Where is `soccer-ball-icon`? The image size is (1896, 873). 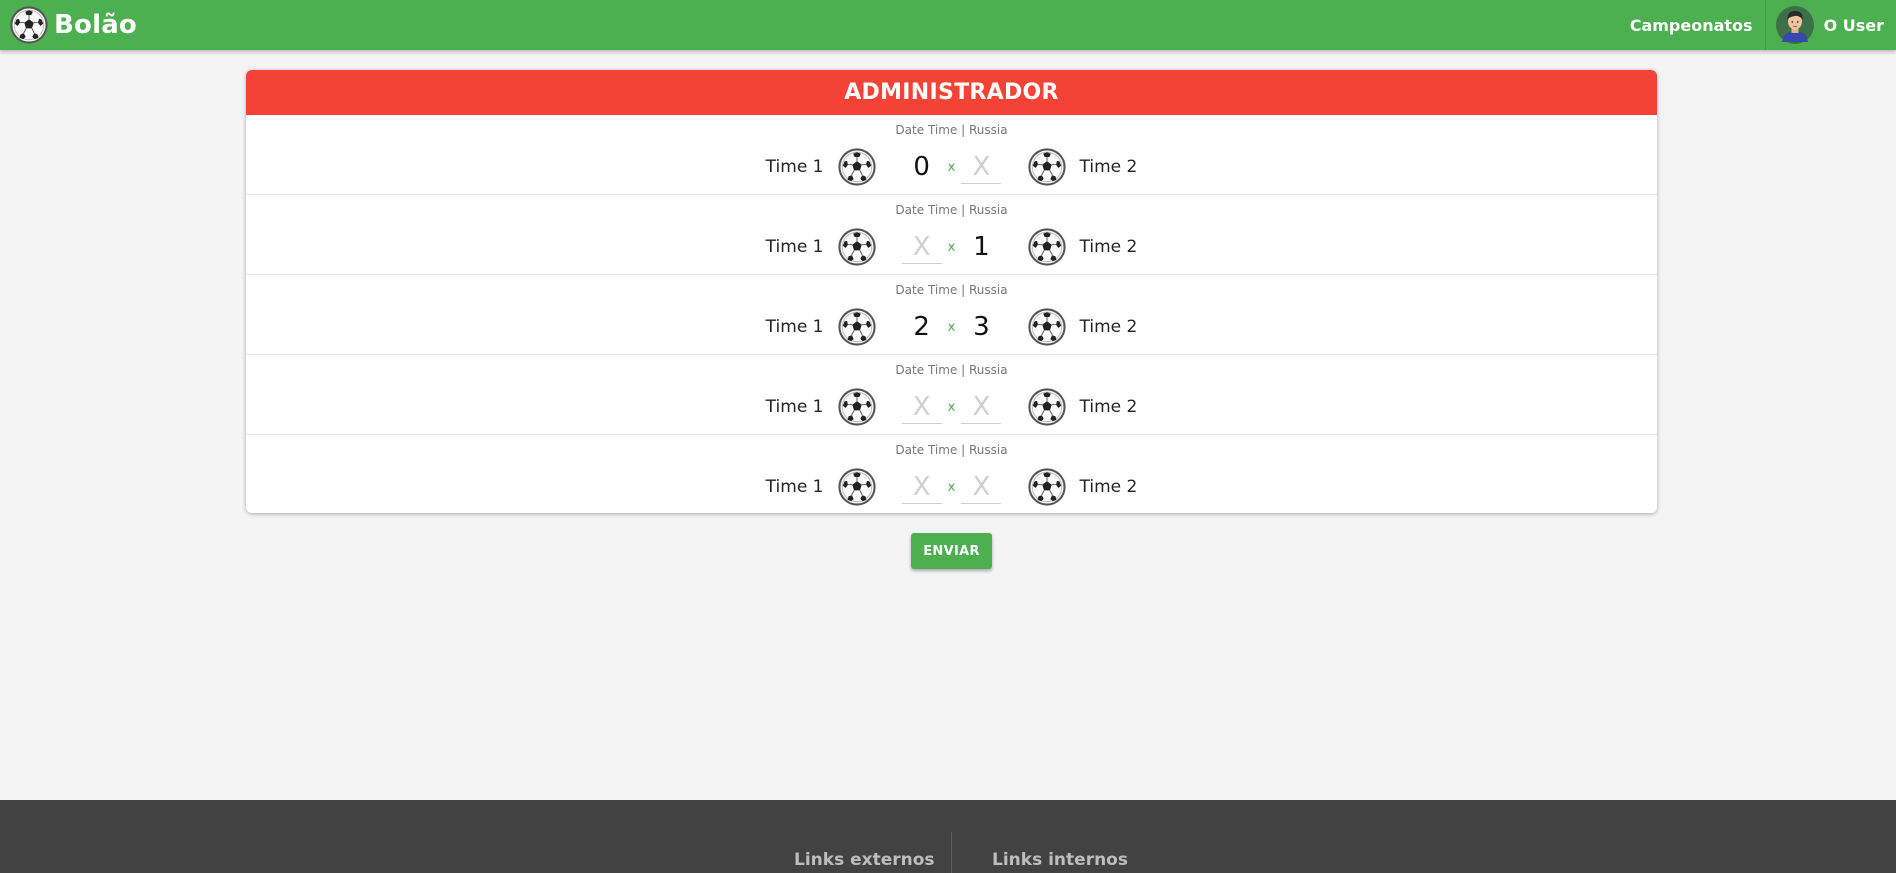 soccer-ball-icon is located at coordinates (29, 25).